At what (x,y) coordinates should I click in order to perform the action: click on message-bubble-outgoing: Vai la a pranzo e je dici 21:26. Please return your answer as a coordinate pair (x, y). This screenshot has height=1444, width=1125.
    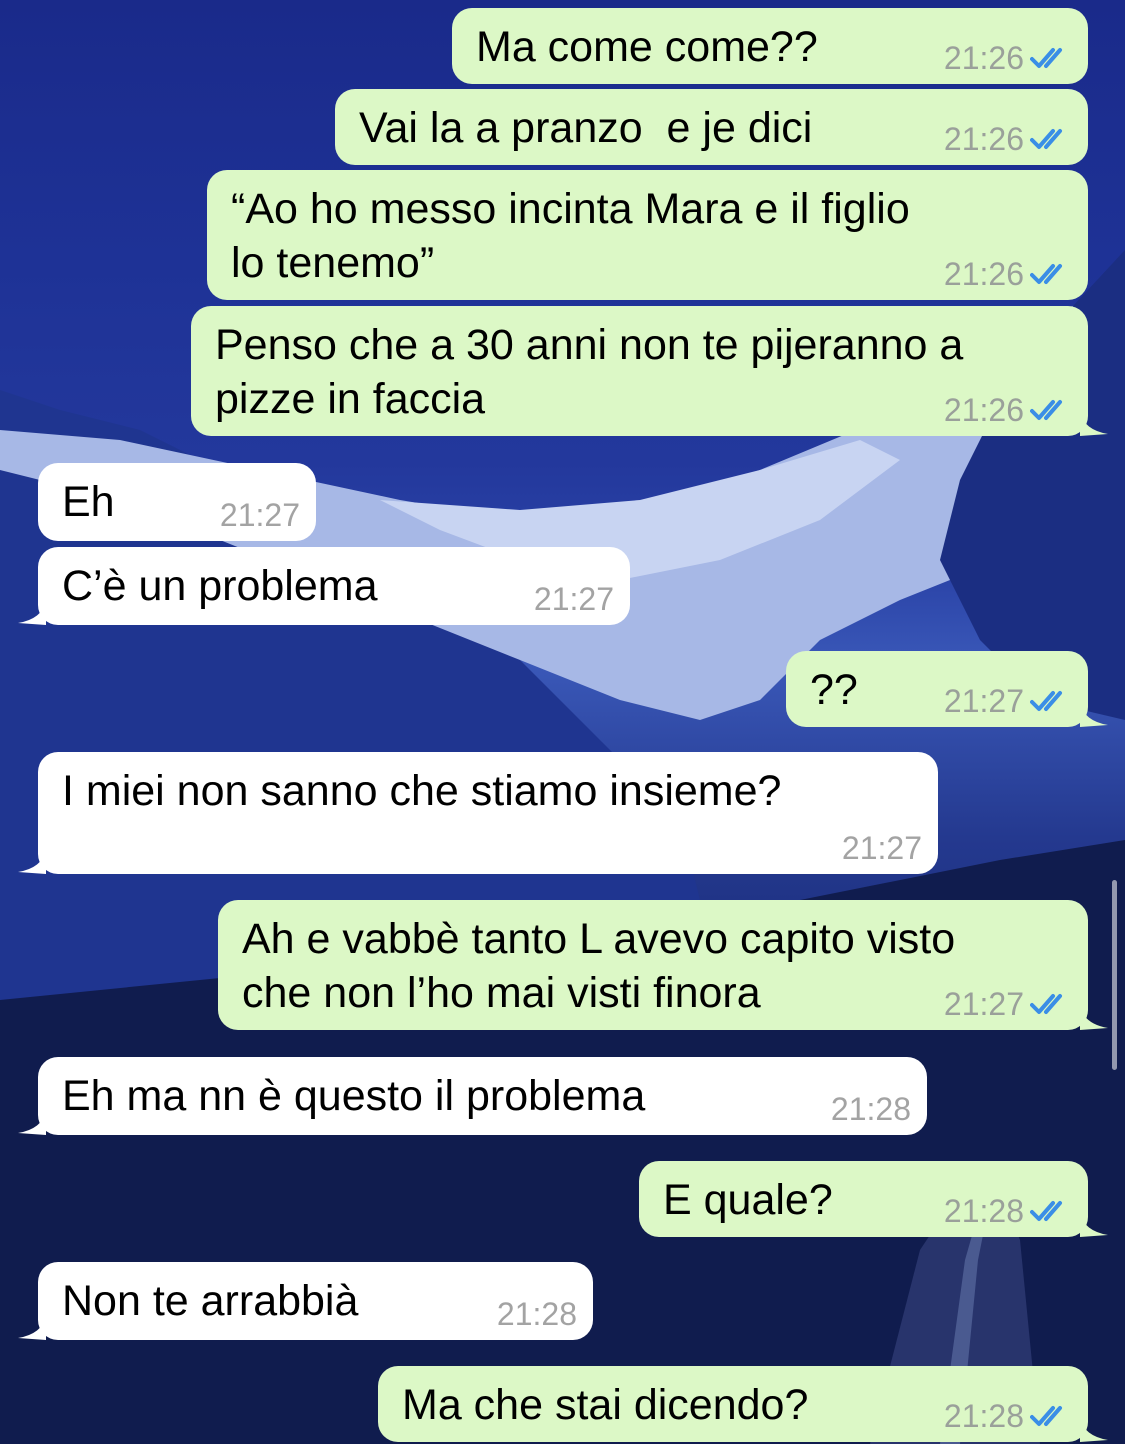
    Looking at the image, I should click on (711, 127).